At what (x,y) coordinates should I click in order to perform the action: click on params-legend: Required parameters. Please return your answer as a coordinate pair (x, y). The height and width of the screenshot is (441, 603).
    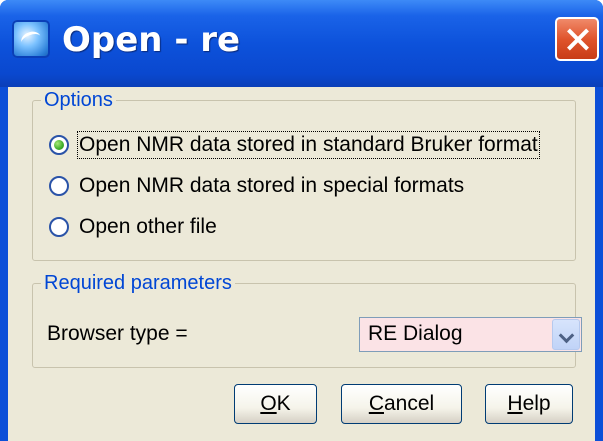
    Looking at the image, I should click on (138, 283).